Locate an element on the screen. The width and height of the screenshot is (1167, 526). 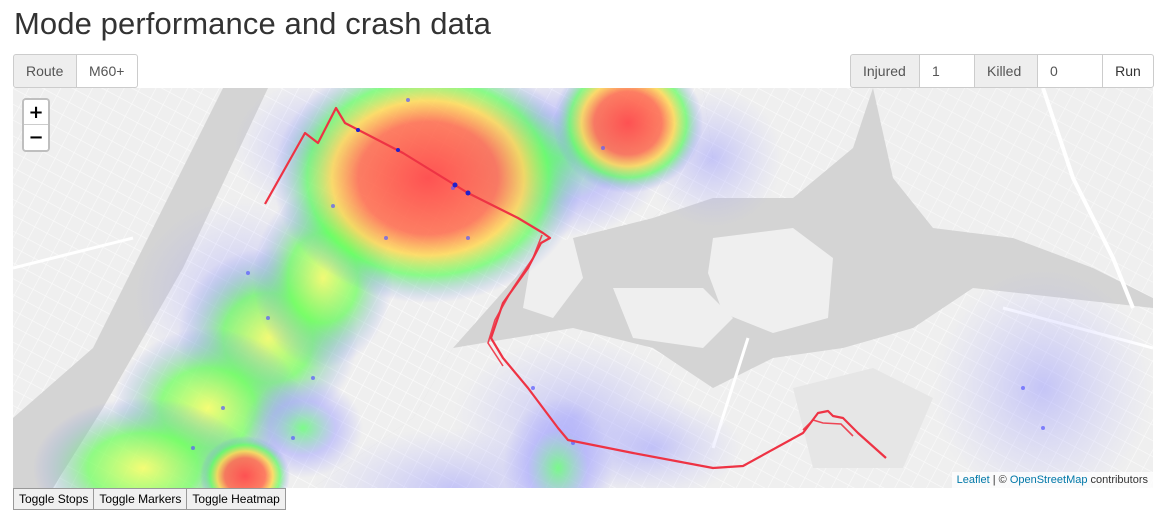
zoom-control: + − is located at coordinates (36, 125).